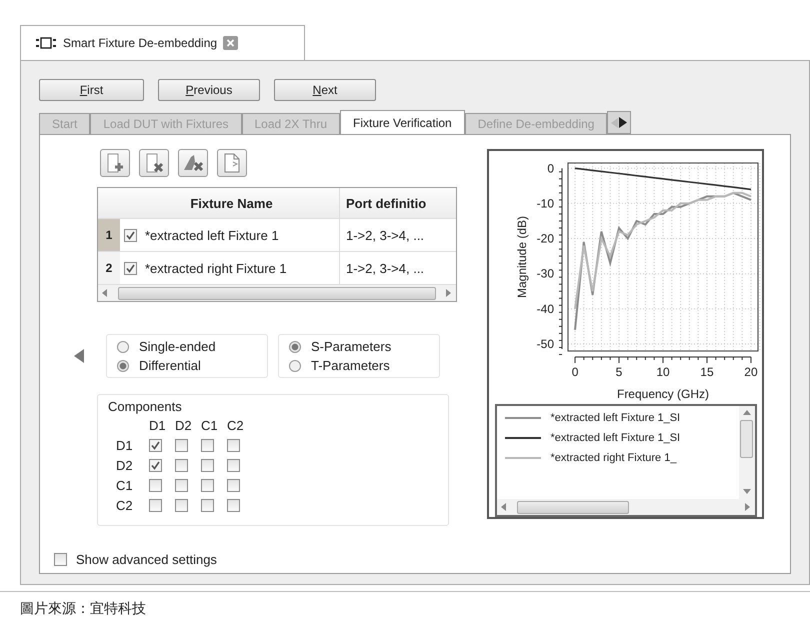 The image size is (810, 619). What do you see at coordinates (405, 604) in the screenshot?
I see `image-caption: 圖片來源：宜特科技` at bounding box center [405, 604].